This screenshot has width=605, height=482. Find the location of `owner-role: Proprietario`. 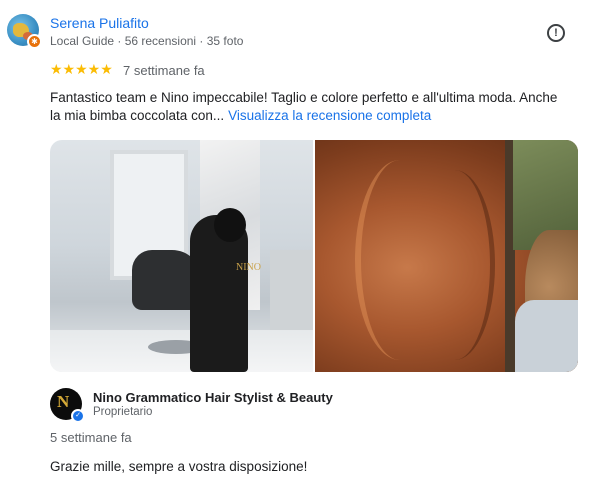

owner-role: Proprietario is located at coordinates (123, 412).